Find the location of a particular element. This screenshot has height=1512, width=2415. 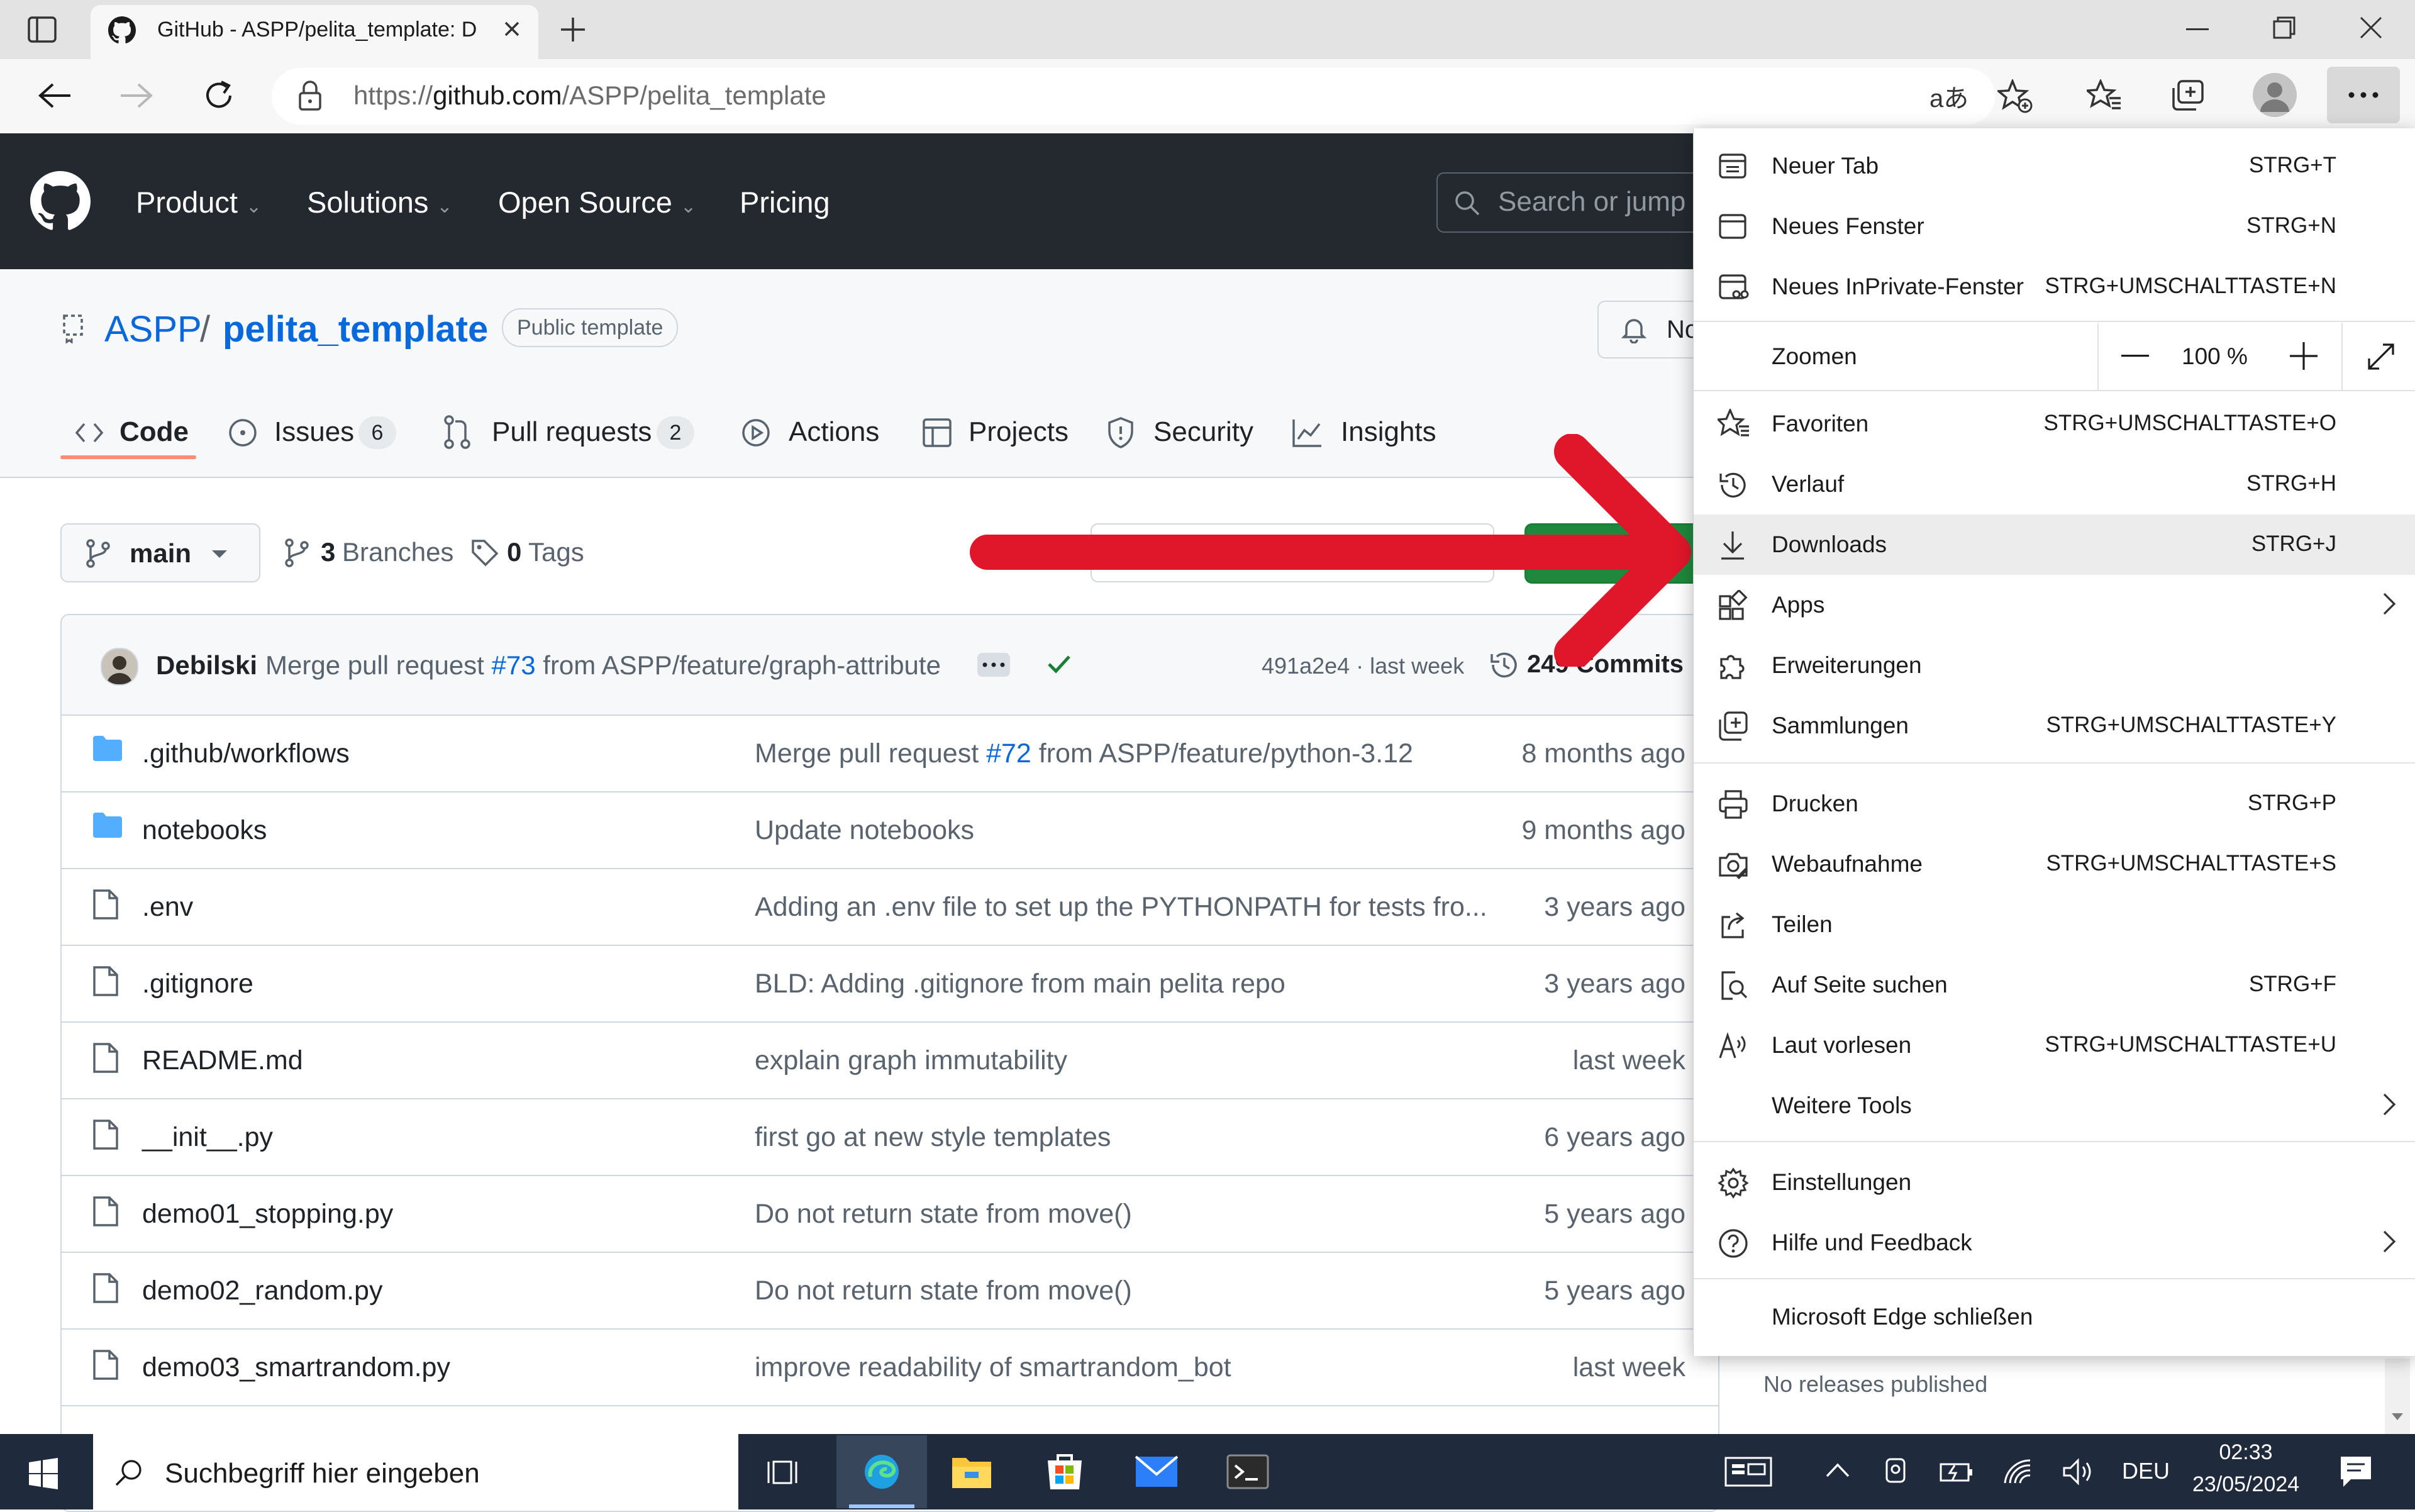

file-commit-message: explain graph immutability is located at coordinates (911, 1060).